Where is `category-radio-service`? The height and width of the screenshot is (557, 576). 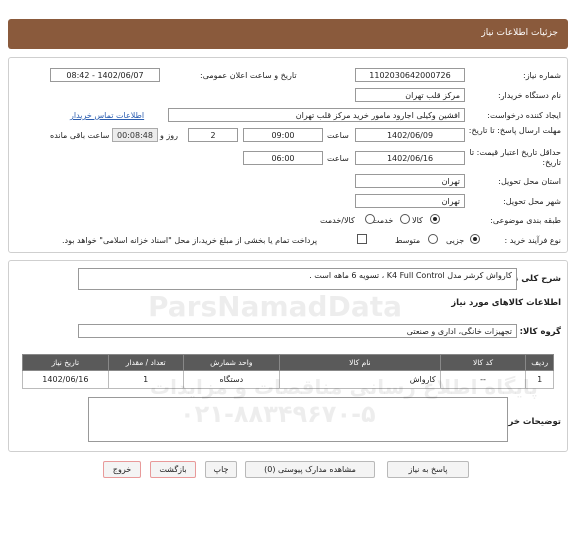
category-radio-service is located at coordinates (405, 219).